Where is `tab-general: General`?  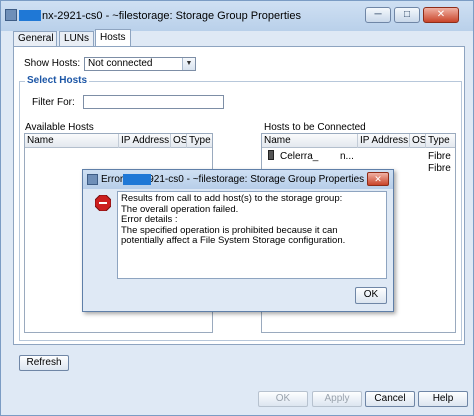
tab-general: General is located at coordinates (35, 38).